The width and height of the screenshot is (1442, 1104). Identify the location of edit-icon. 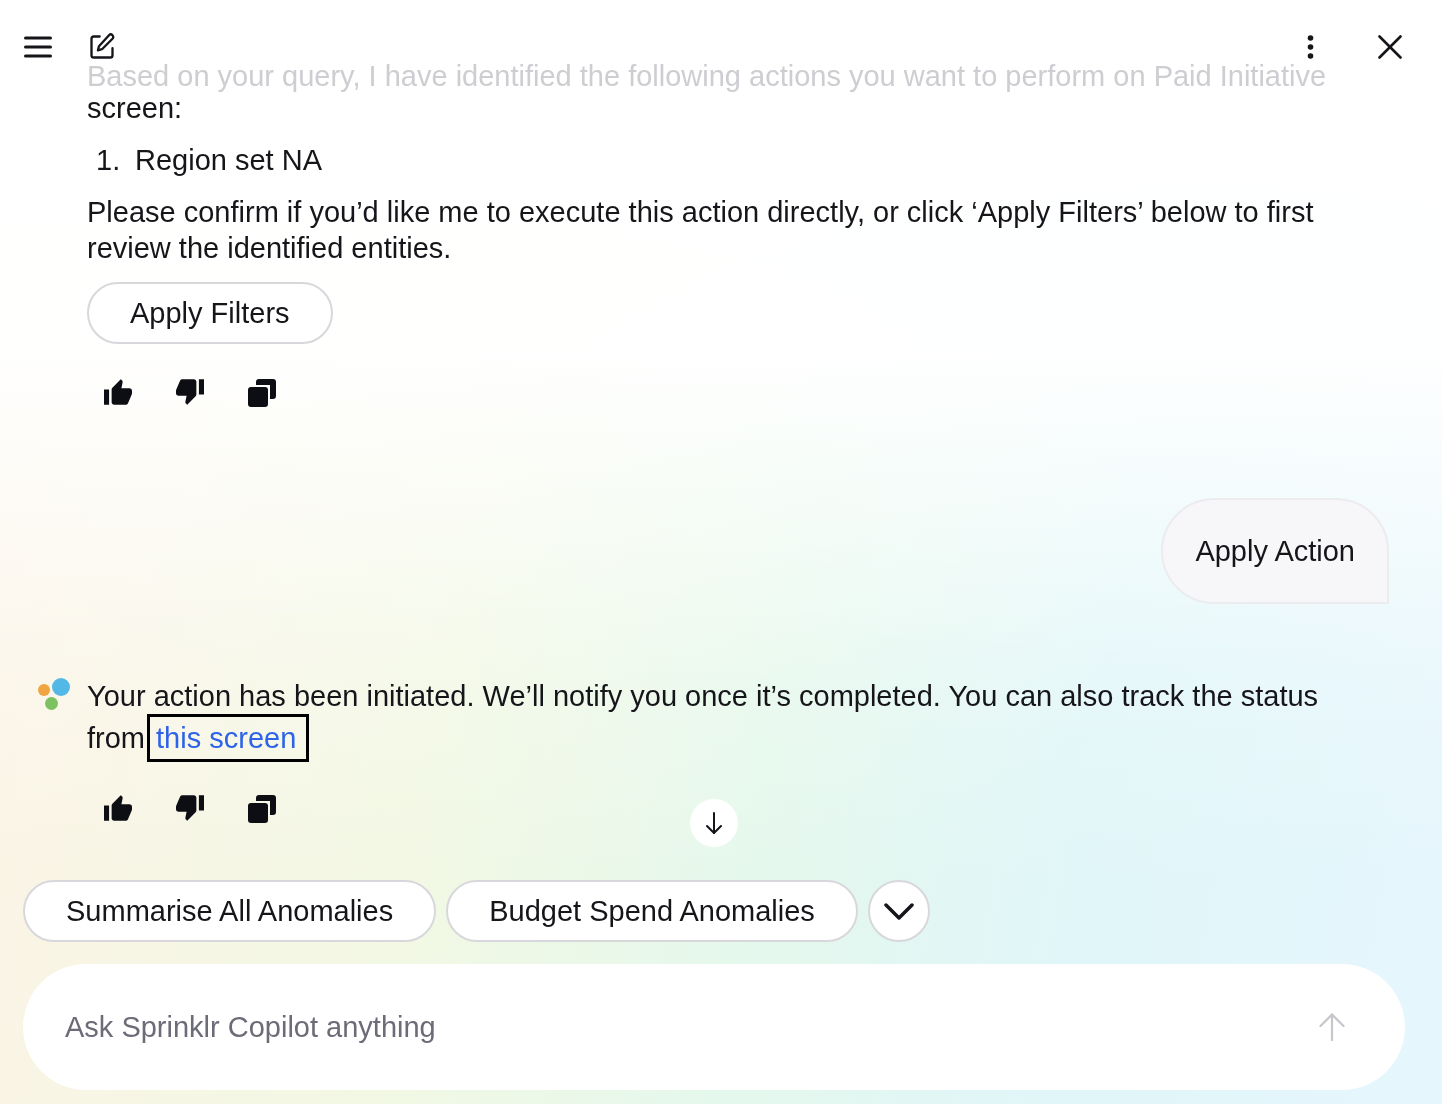
(102, 47).